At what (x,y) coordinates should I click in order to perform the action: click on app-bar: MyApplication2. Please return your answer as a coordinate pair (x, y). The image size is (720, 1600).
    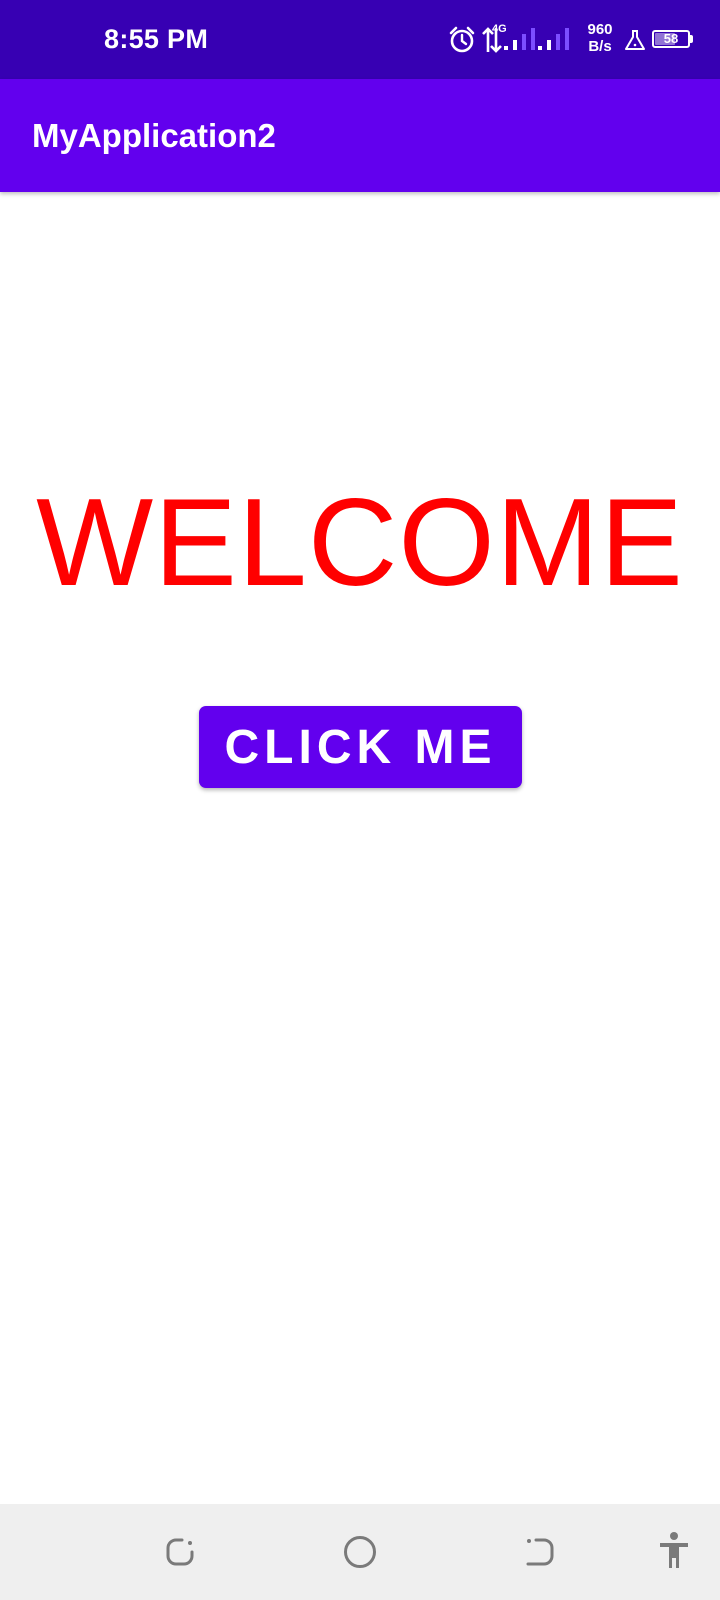
    Looking at the image, I should click on (360, 135).